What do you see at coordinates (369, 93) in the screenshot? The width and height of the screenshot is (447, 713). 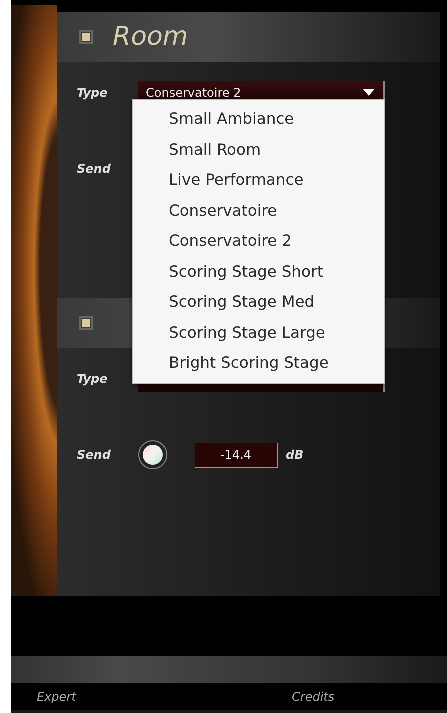 I see `caret-icon` at bounding box center [369, 93].